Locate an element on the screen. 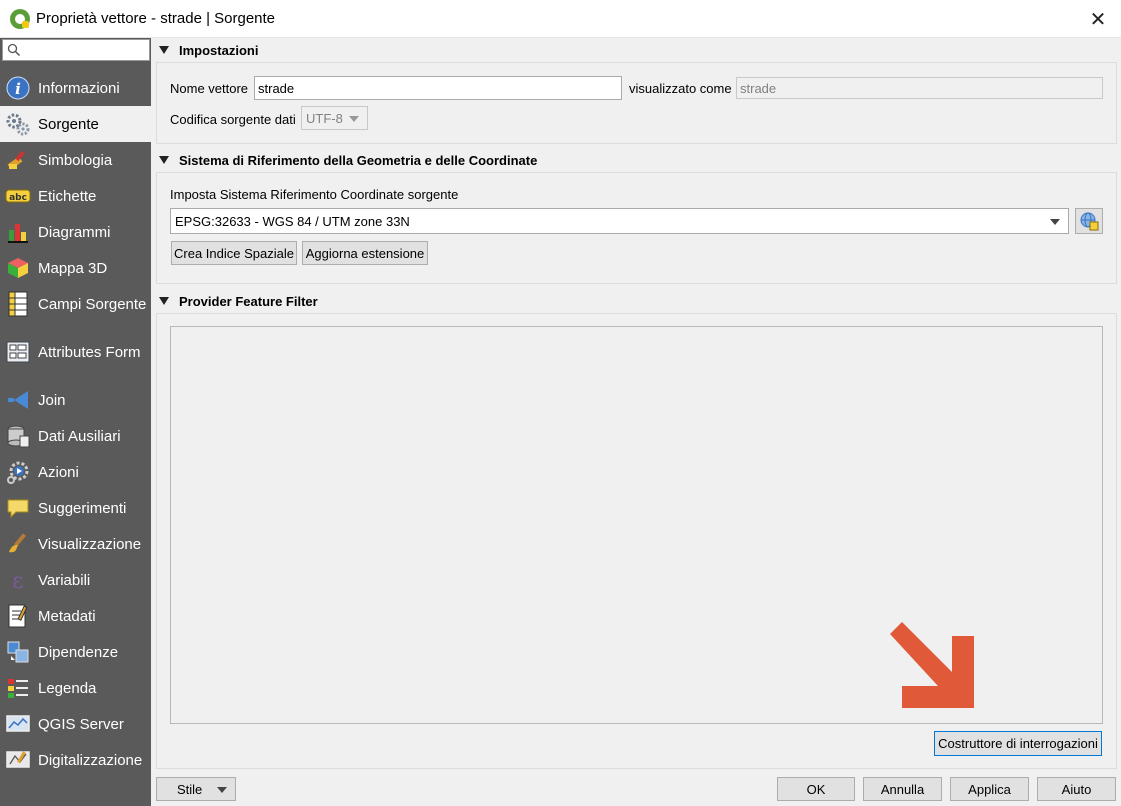 This screenshot has width=1121, height=806. sidebar-item-label: Azioni is located at coordinates (58, 472).